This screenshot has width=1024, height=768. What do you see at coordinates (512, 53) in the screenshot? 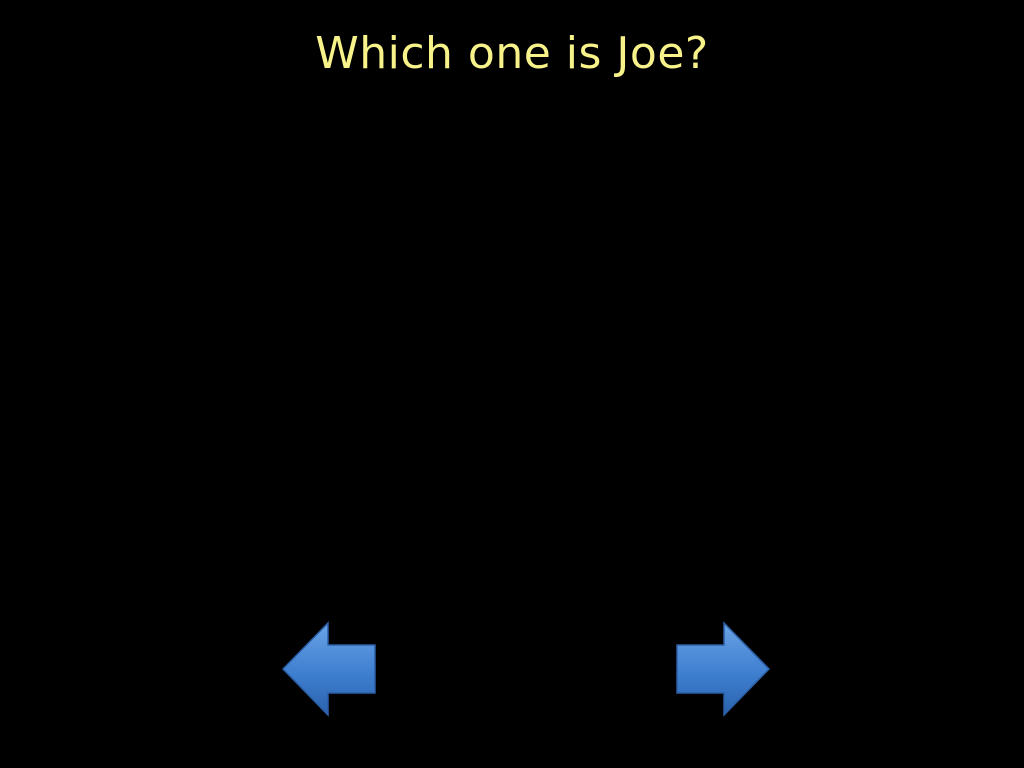
I see `slide-title: Which one is Joe?` at bounding box center [512, 53].